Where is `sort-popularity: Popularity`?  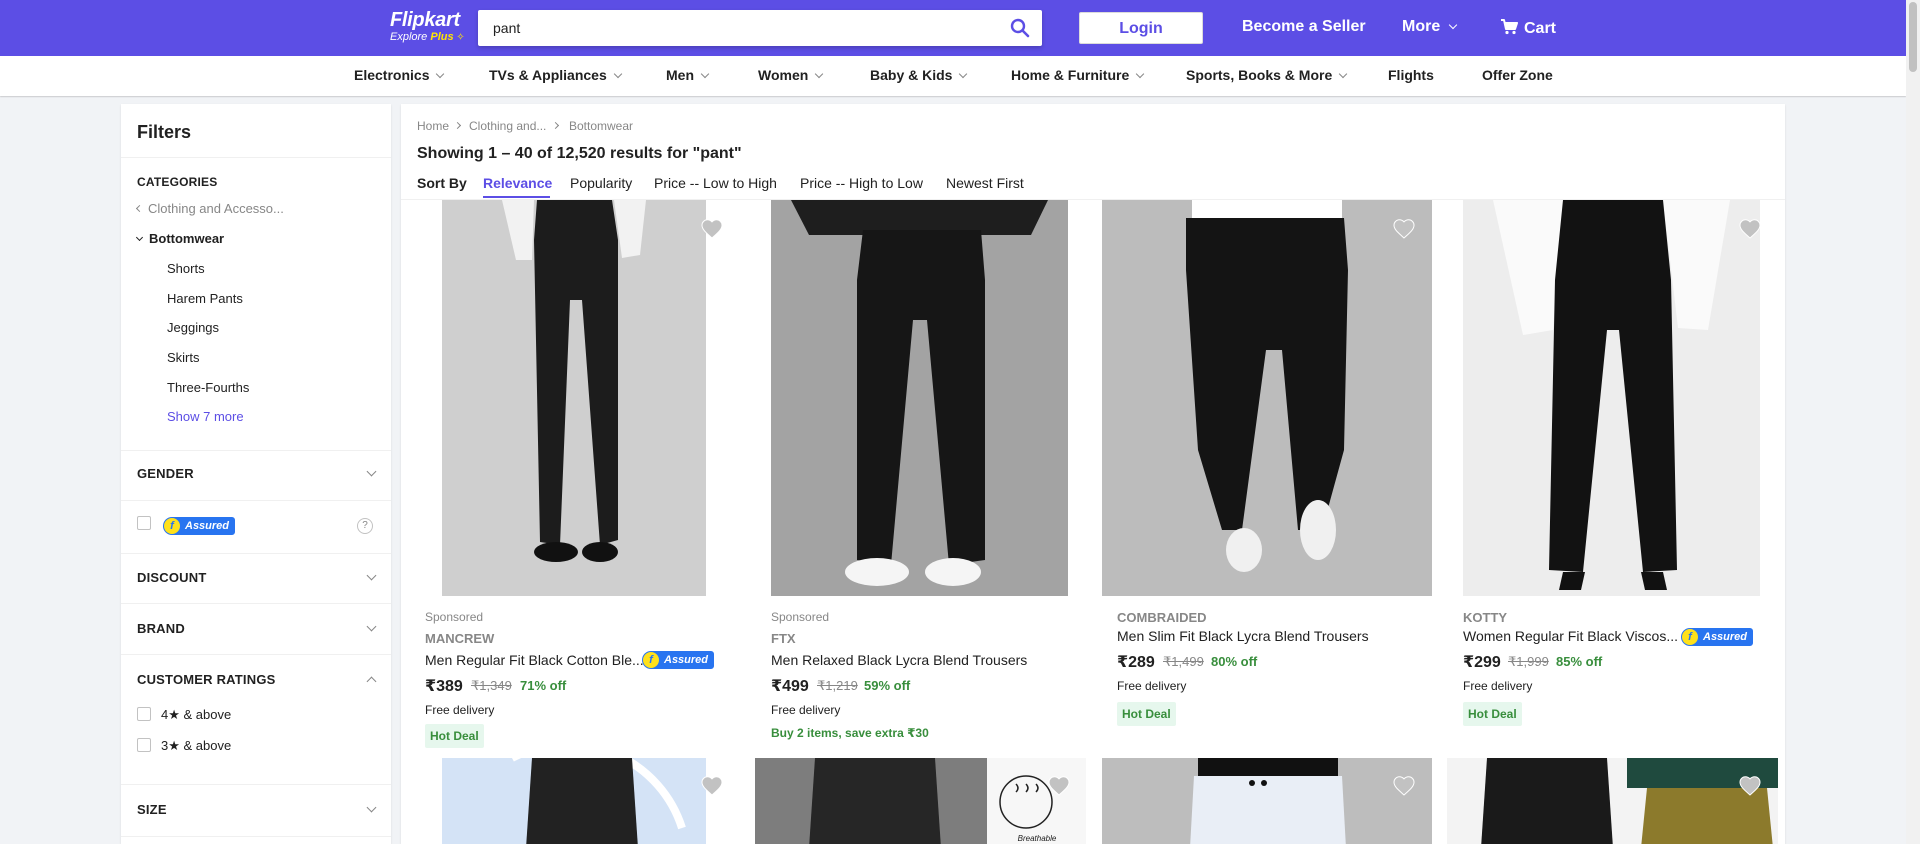 sort-popularity: Popularity is located at coordinates (601, 183).